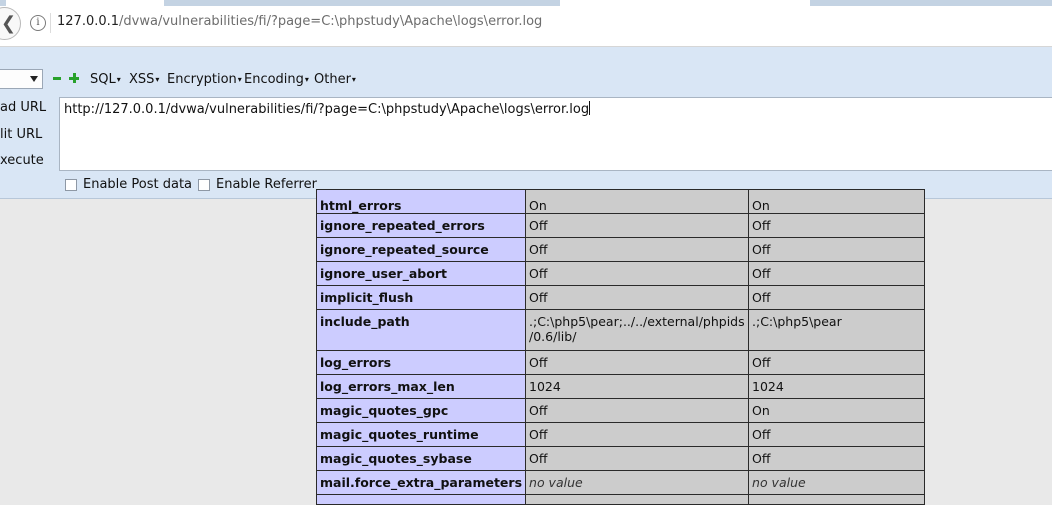 The width and height of the screenshot is (1052, 505). I want to click on local-value-cell, so click(637, 499).